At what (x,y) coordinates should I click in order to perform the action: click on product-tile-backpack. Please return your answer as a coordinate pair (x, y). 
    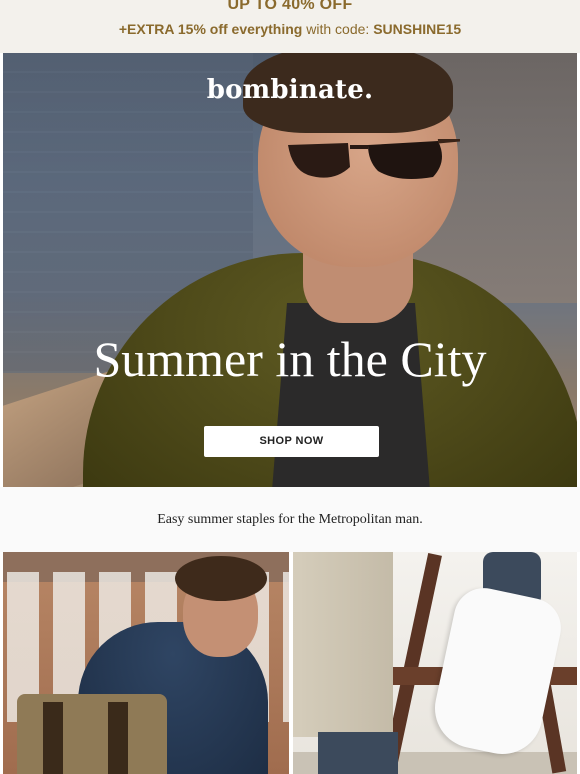
    Looking at the image, I should click on (146, 663).